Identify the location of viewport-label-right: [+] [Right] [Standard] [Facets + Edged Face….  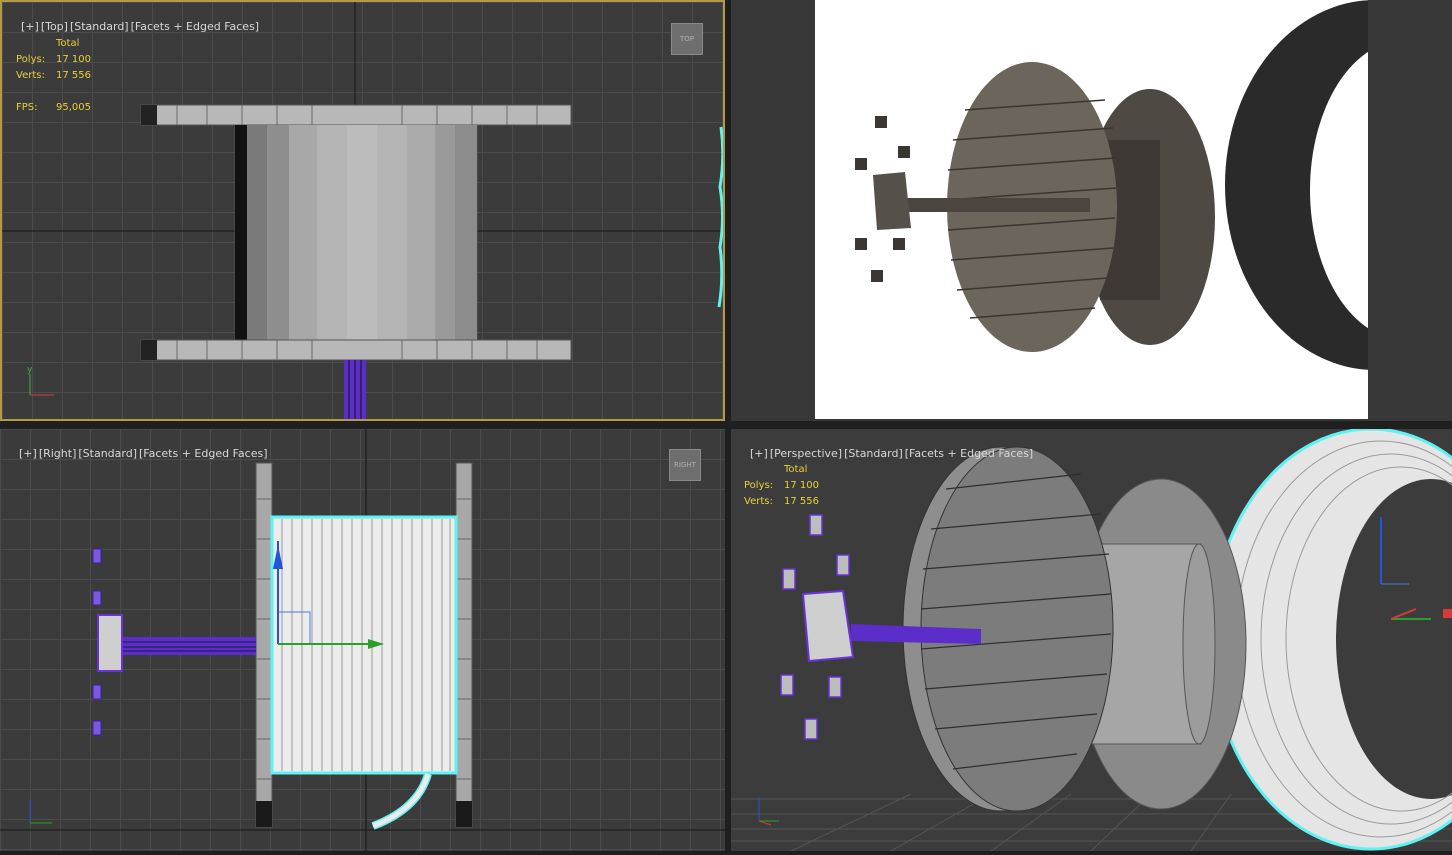
(137, 453).